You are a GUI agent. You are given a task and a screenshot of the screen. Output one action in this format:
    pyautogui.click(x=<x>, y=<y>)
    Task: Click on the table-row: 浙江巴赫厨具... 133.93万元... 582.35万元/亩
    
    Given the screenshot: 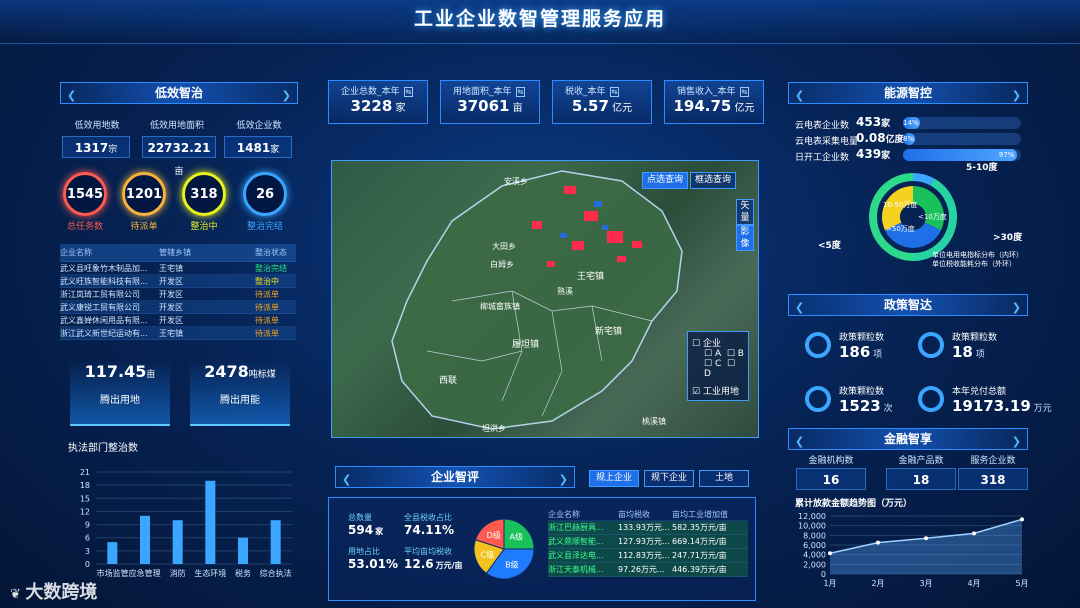 What is the action you would take?
    pyautogui.click(x=648, y=528)
    